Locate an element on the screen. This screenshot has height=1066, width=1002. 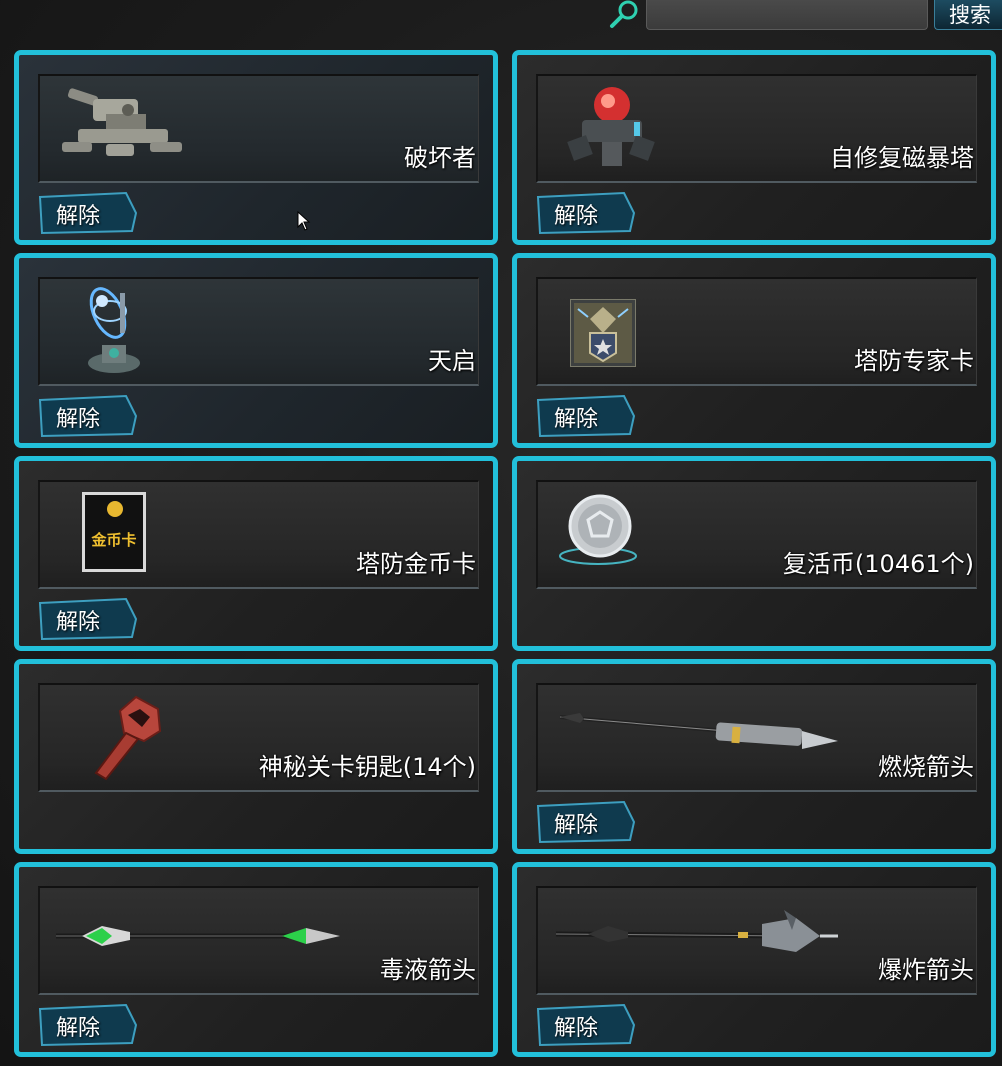
item-name: 天启 is located at coordinates (452, 361).